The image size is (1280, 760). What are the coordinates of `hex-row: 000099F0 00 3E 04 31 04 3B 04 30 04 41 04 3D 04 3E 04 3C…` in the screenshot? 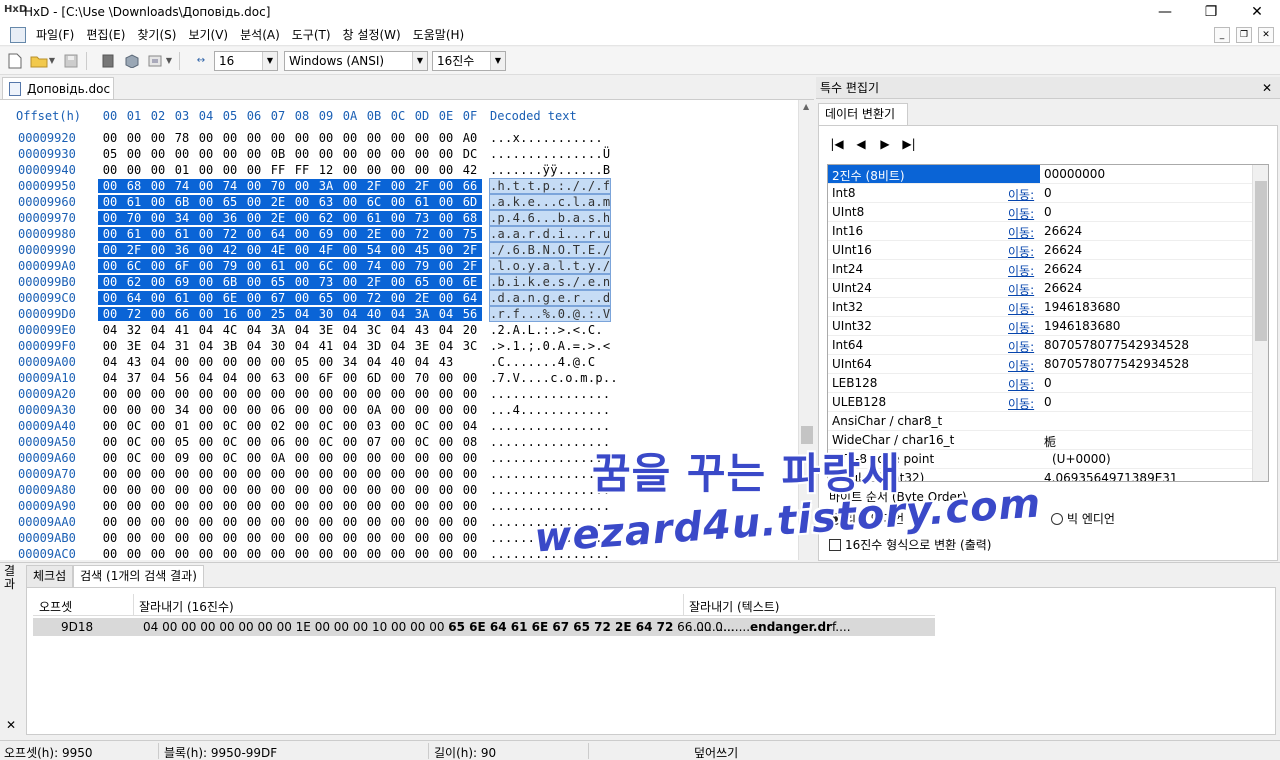 It's located at (400, 347).